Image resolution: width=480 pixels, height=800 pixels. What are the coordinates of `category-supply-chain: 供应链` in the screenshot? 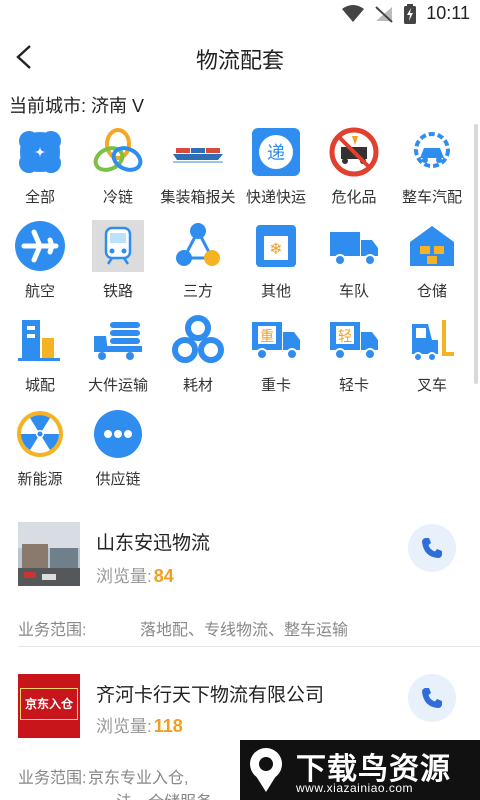 It's located at (118, 452).